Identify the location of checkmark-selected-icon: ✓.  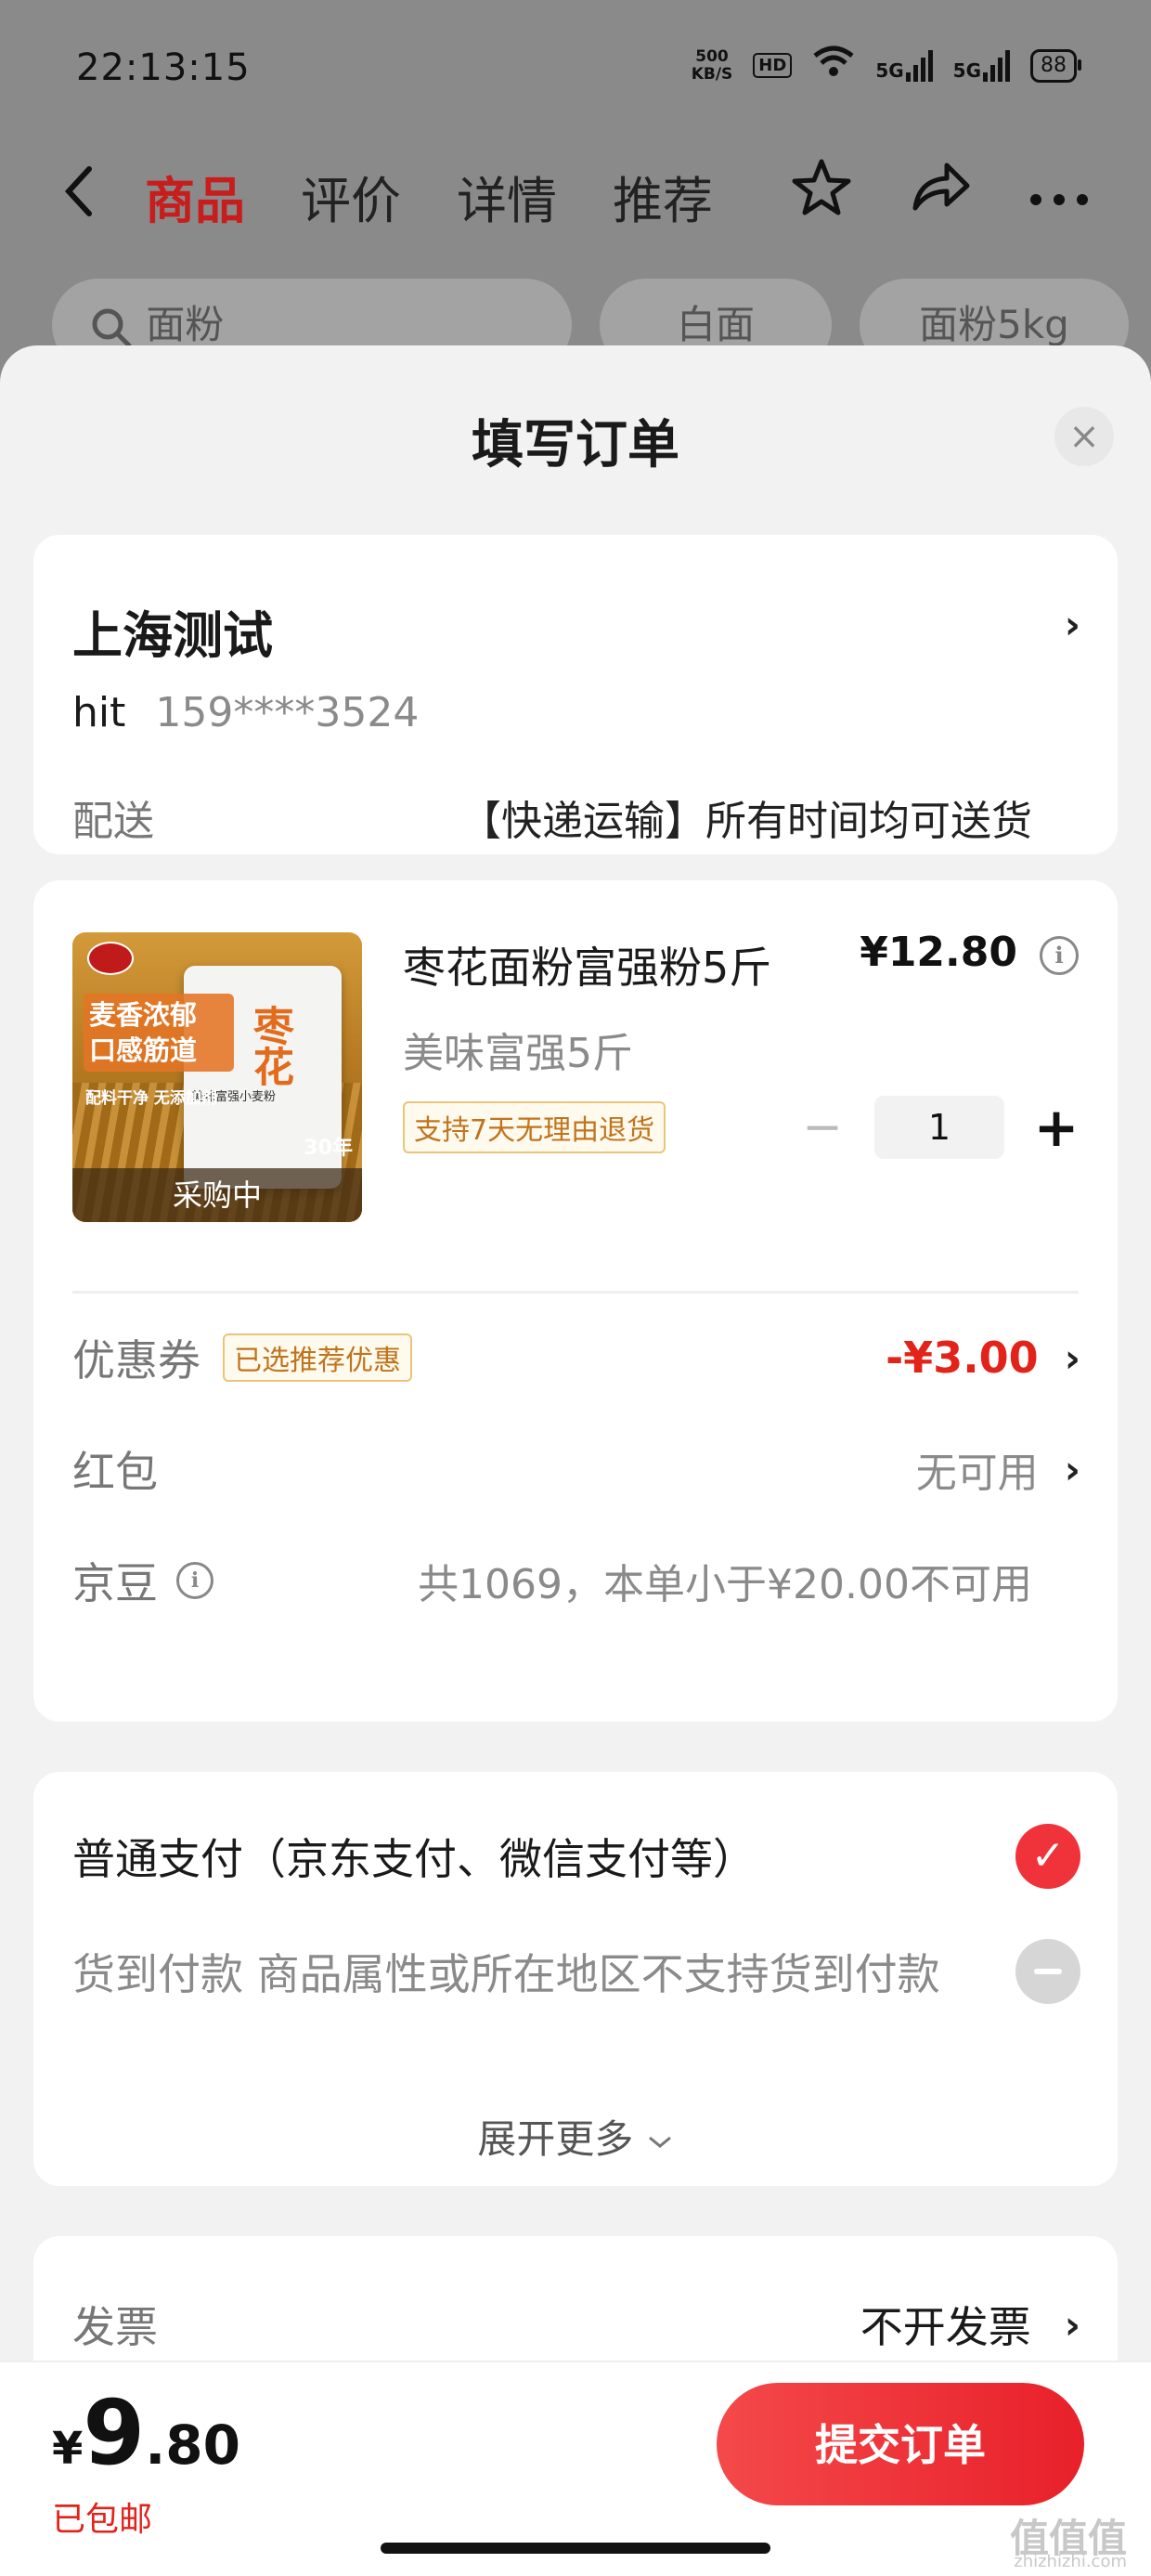
(1047, 1857).